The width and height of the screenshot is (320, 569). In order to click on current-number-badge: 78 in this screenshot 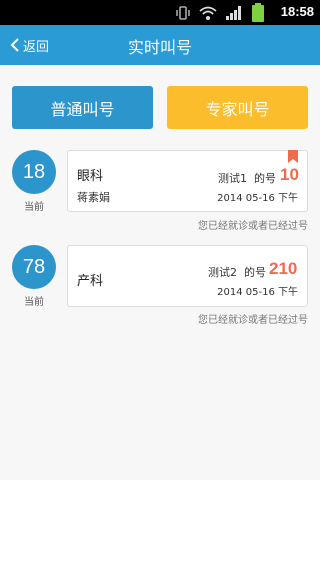, I will do `click(34, 267)`.